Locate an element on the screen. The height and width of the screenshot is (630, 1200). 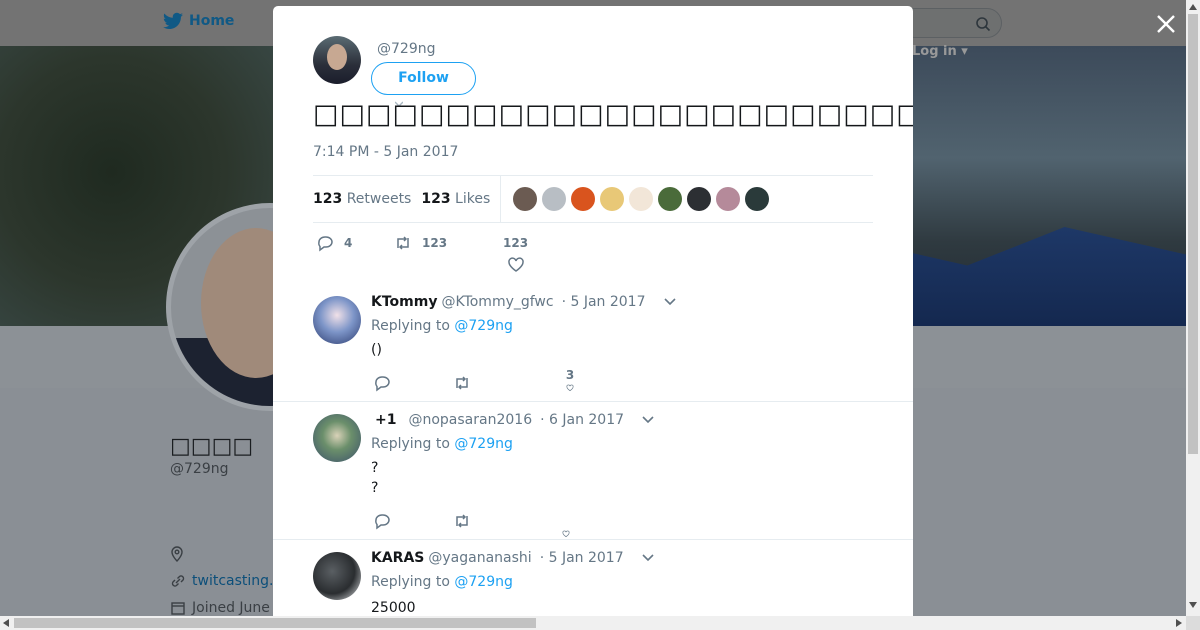
search-icon is located at coordinates (983, 24).